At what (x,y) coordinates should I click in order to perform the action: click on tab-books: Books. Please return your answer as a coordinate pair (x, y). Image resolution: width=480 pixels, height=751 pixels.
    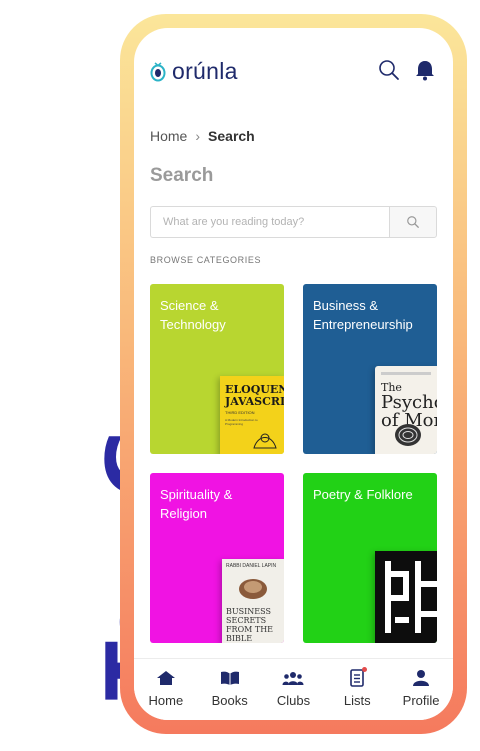
    Looking at the image, I should click on (230, 689).